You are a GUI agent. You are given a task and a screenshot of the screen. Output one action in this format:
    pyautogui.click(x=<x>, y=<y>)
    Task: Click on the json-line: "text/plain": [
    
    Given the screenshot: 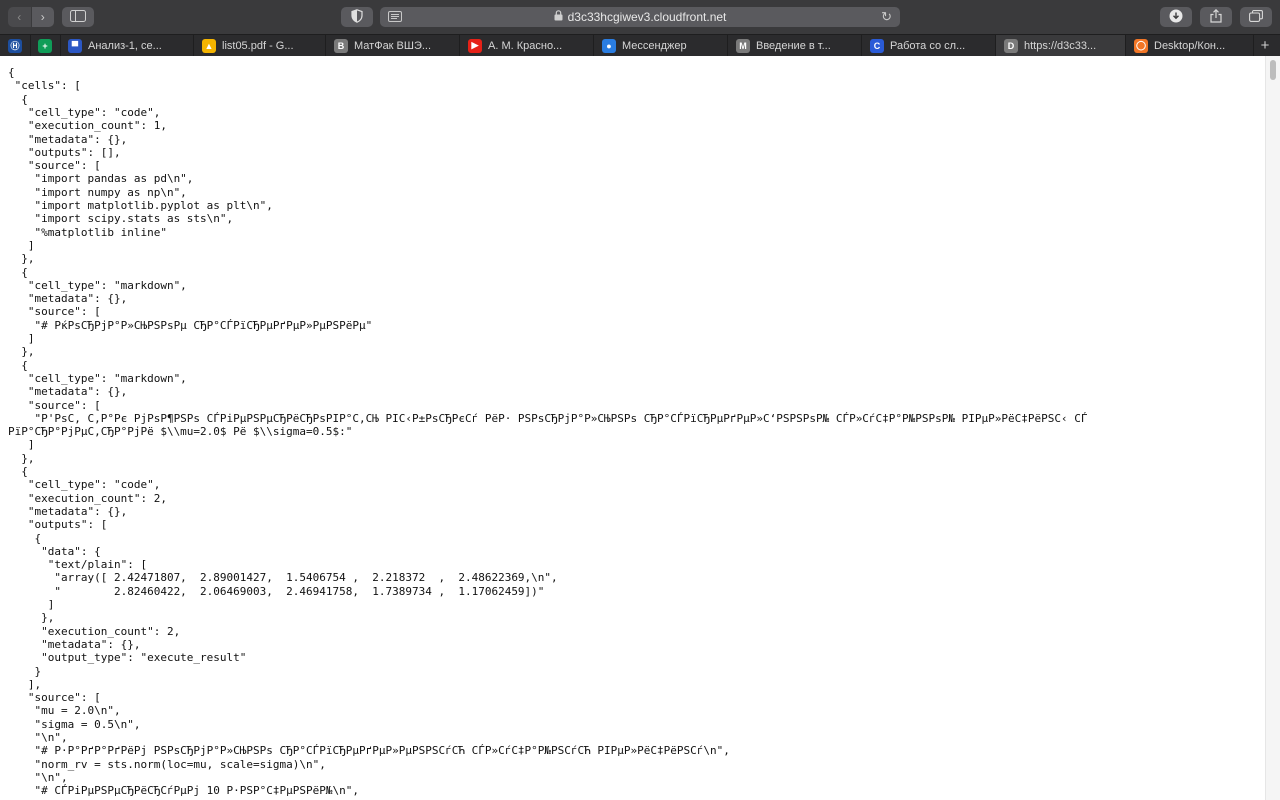 What is the action you would take?
    pyautogui.click(x=78, y=565)
    